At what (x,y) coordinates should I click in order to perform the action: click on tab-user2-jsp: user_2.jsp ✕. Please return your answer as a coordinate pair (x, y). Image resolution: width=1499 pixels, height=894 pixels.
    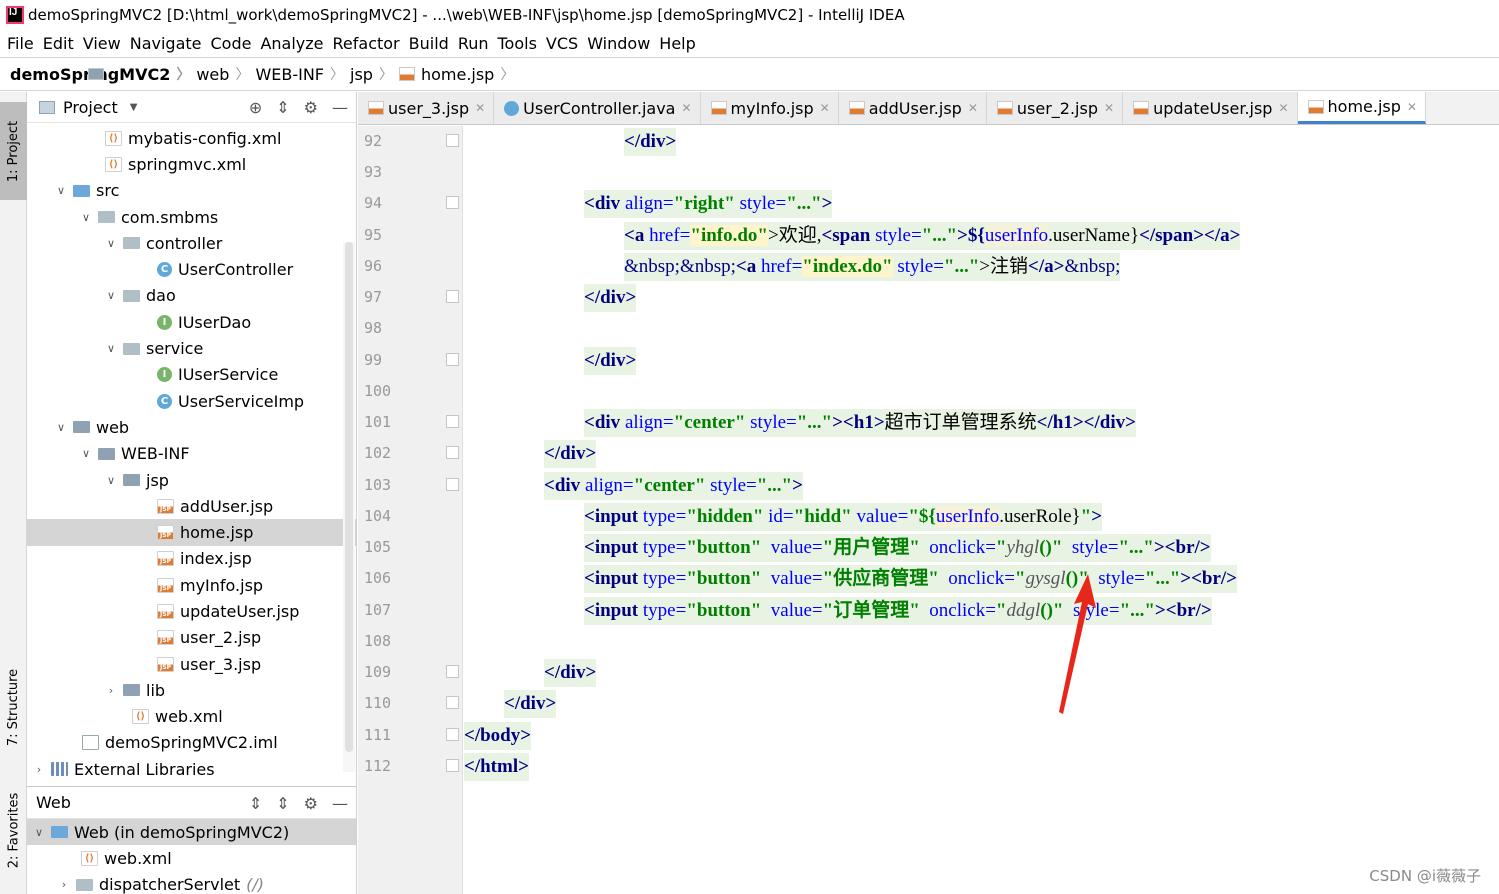
    Looking at the image, I should click on (1055, 108).